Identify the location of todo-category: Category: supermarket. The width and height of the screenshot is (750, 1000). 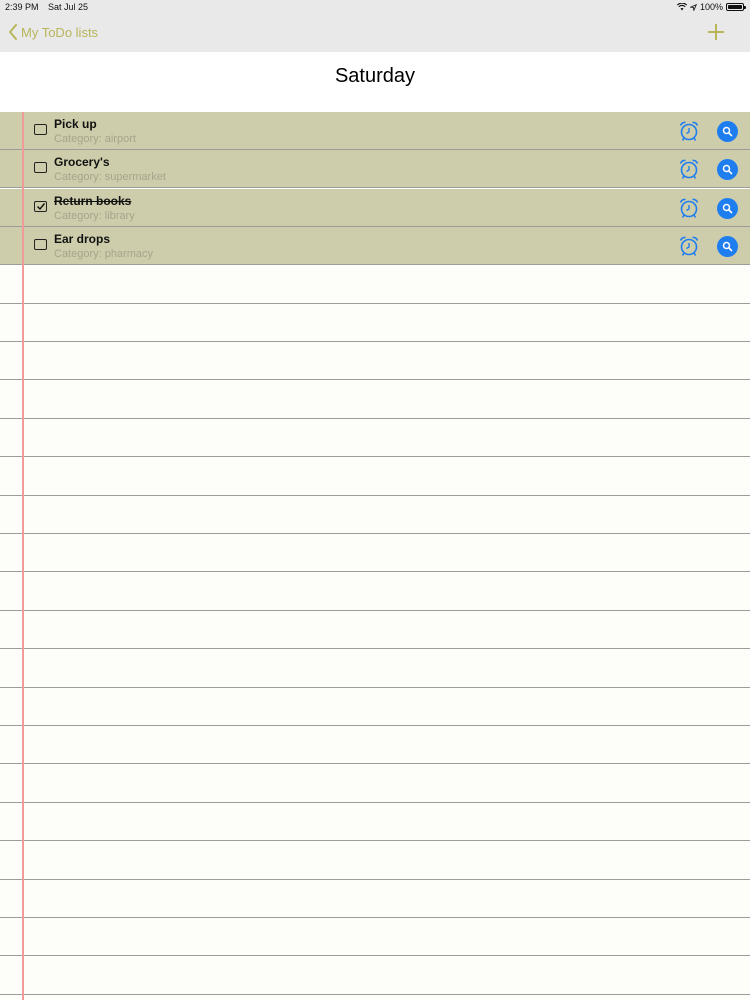
(110, 177).